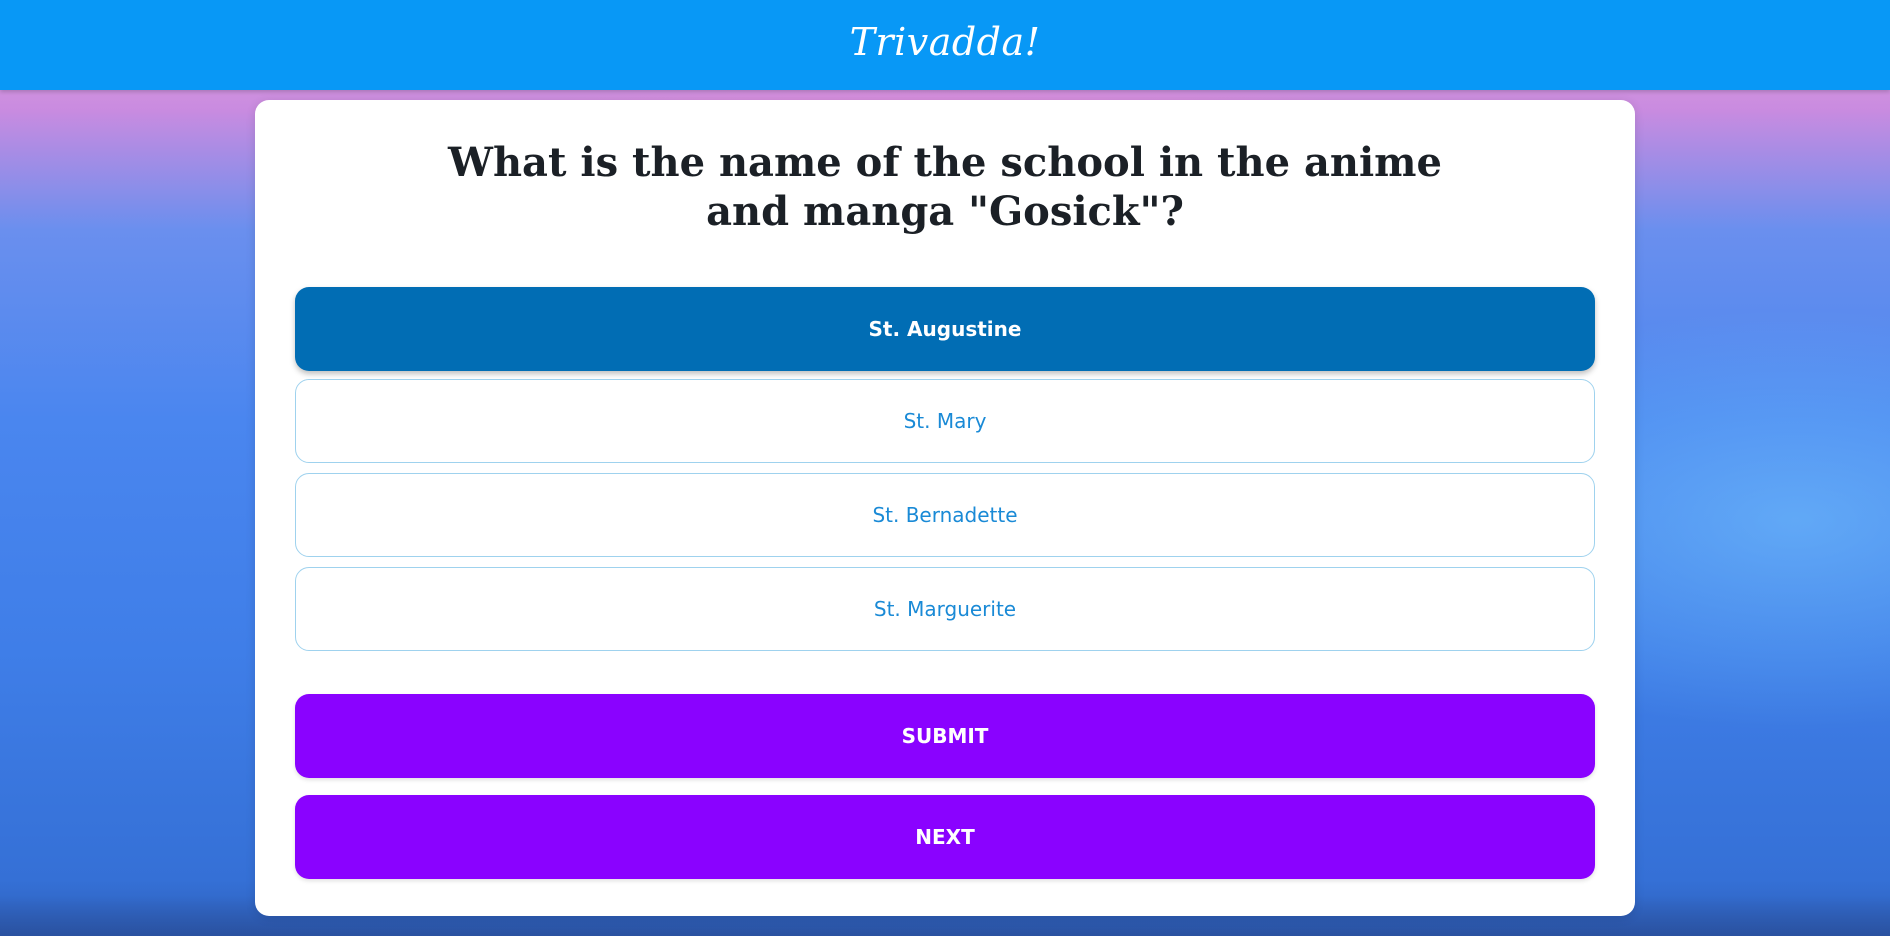  I want to click on next-button: NEXT, so click(945, 837).